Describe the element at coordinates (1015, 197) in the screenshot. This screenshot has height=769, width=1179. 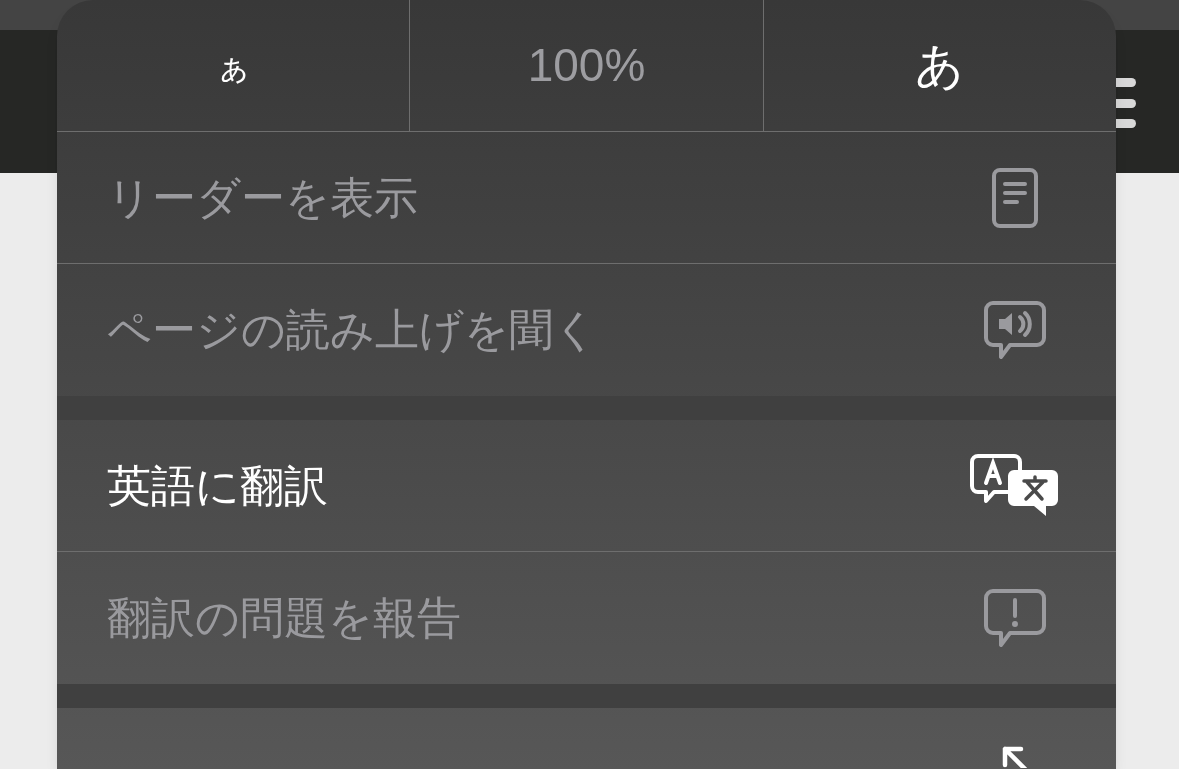
I see `document-icon` at that location.